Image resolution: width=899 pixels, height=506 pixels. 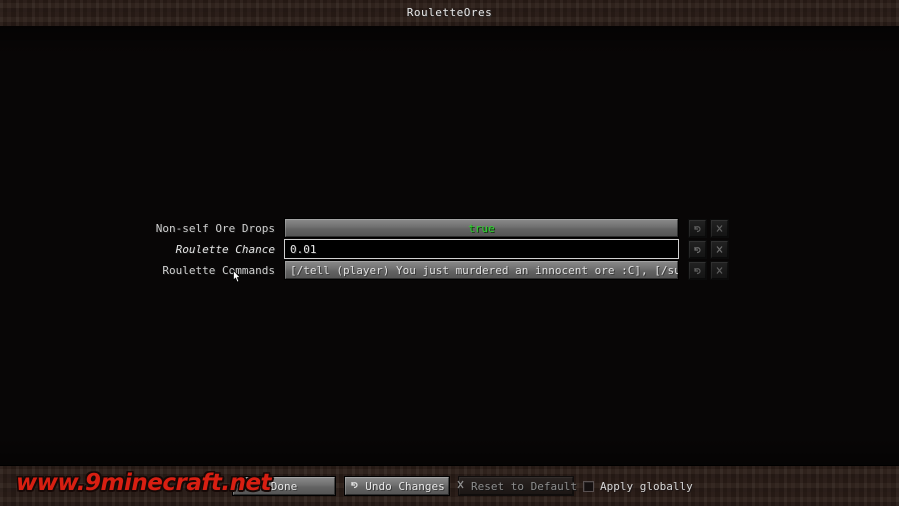 I want to click on config-widget-roulette-chance: 0.01, so click(x=481, y=249).